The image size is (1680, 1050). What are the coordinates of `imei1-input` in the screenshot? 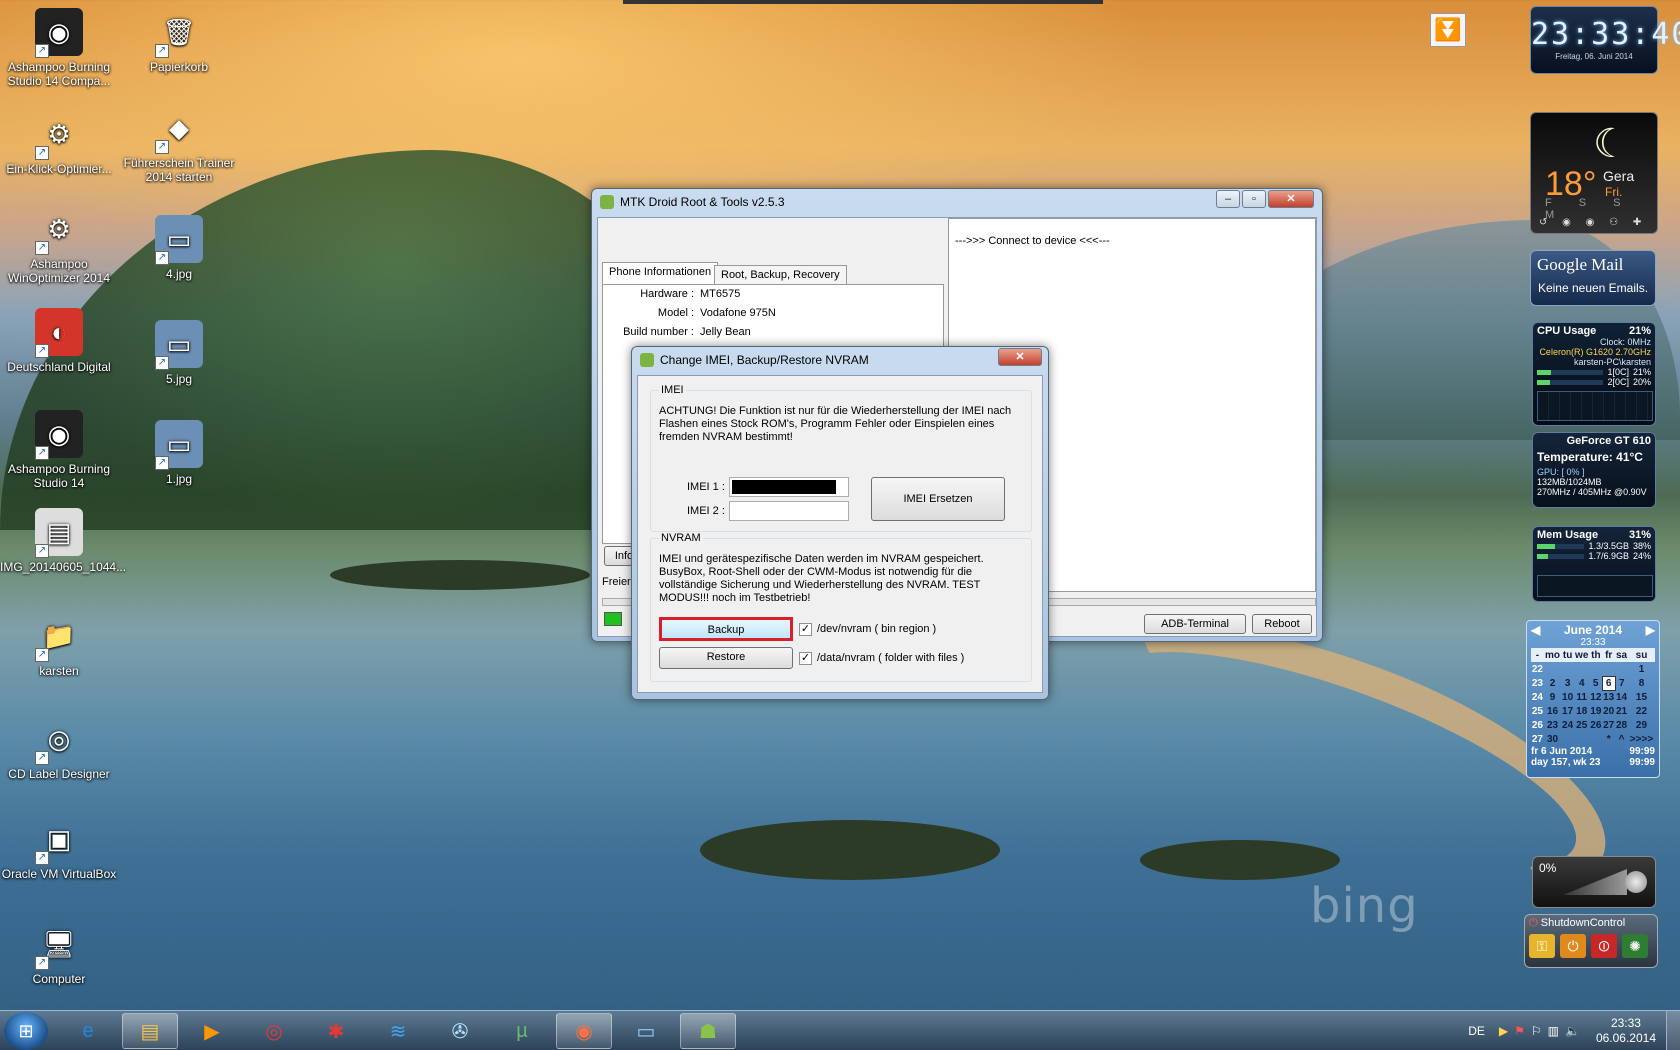 It's located at (789, 487).